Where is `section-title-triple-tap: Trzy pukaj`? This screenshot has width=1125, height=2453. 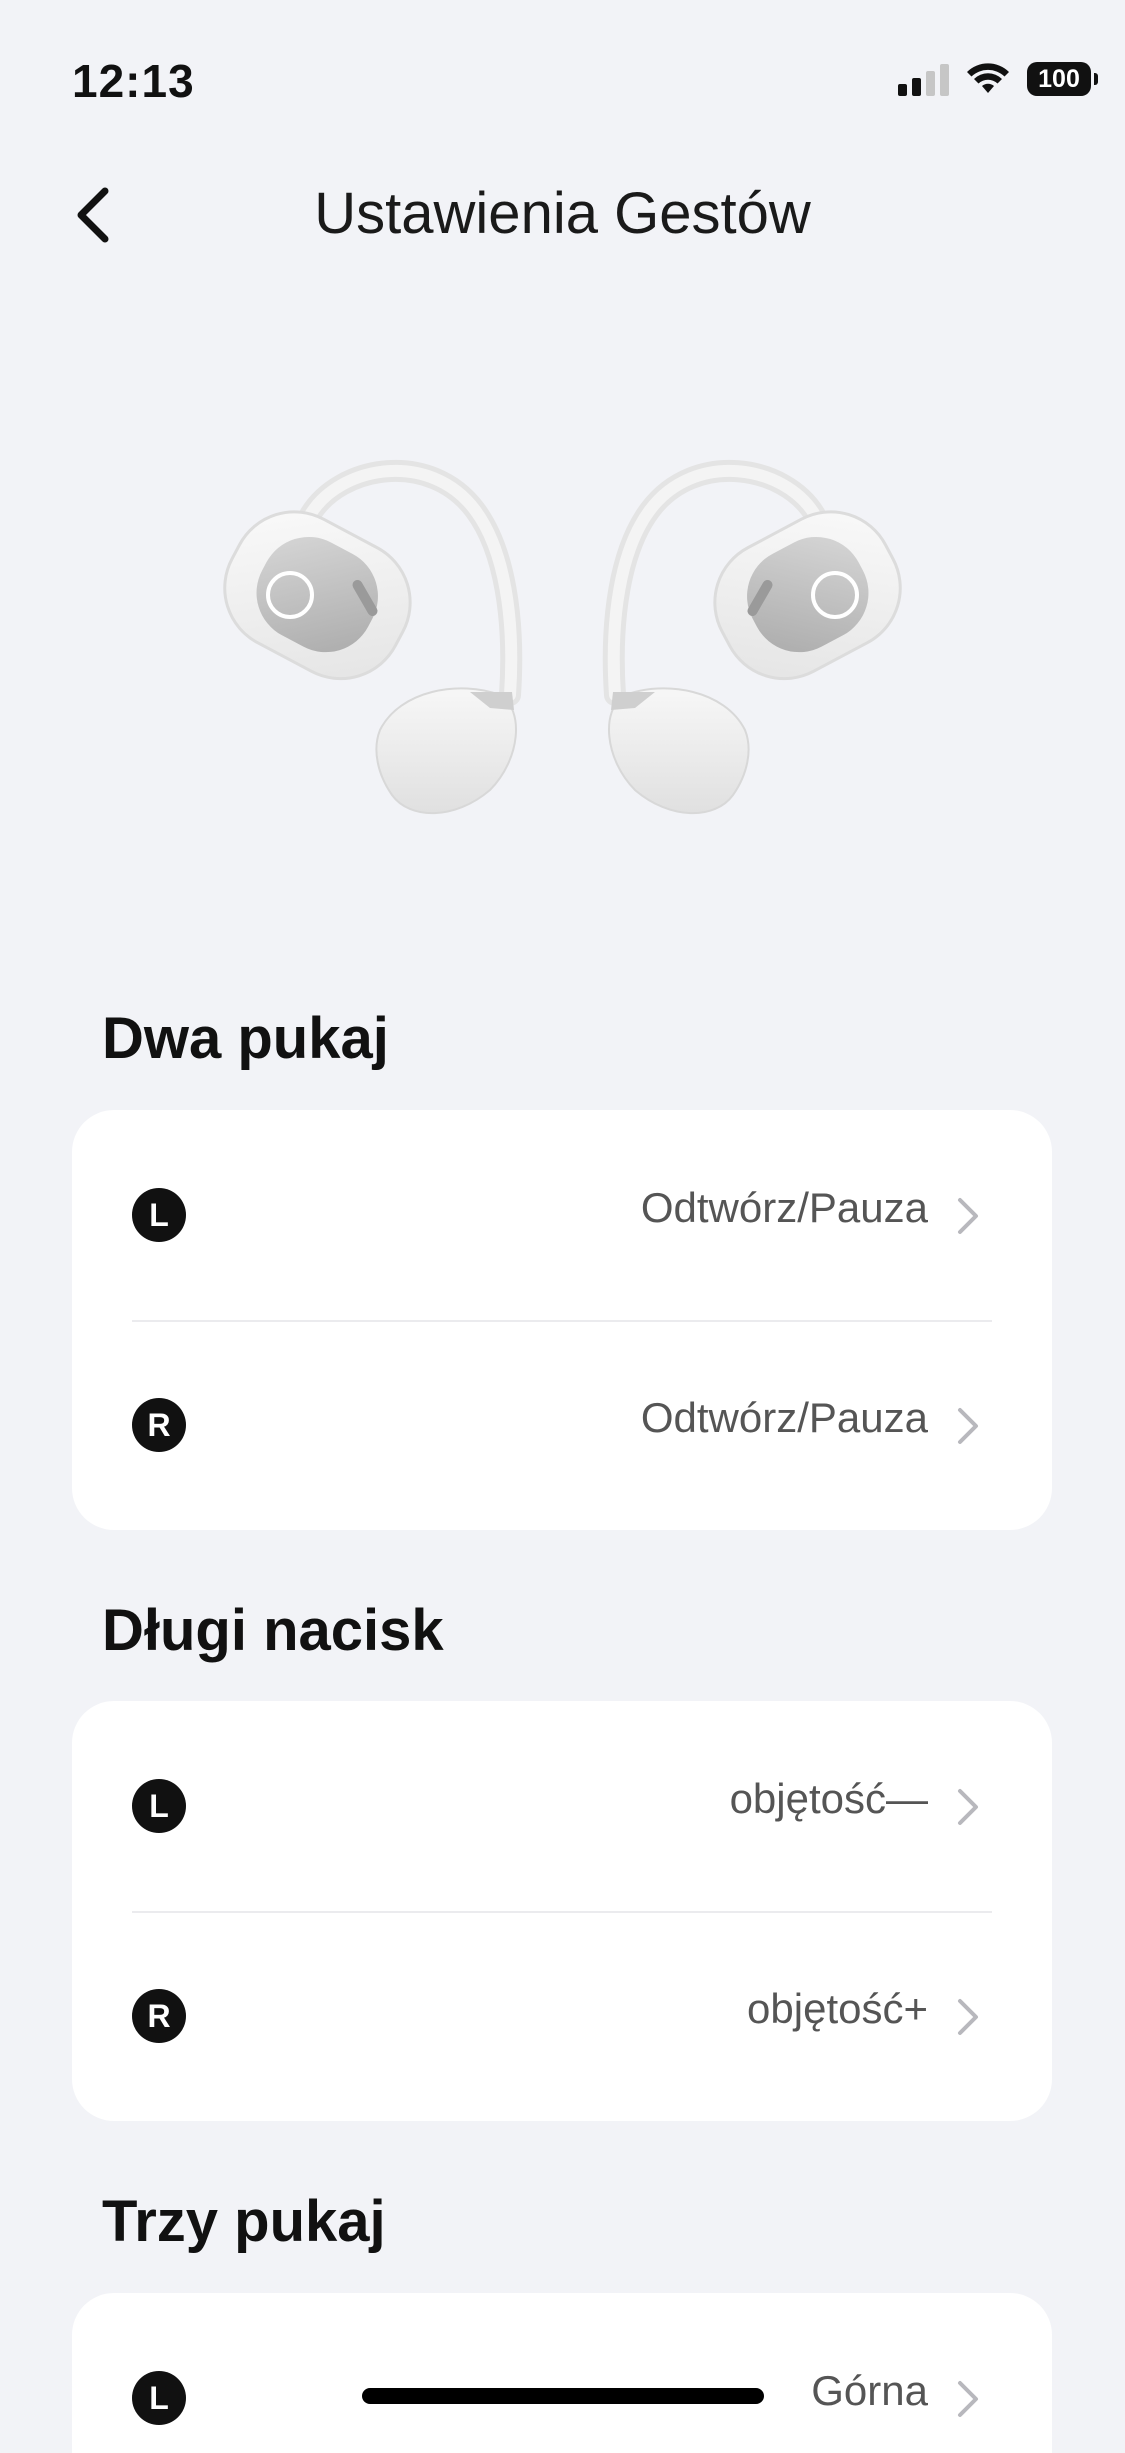
section-title-triple-tap: Trzy pukaj is located at coordinates (244, 2221).